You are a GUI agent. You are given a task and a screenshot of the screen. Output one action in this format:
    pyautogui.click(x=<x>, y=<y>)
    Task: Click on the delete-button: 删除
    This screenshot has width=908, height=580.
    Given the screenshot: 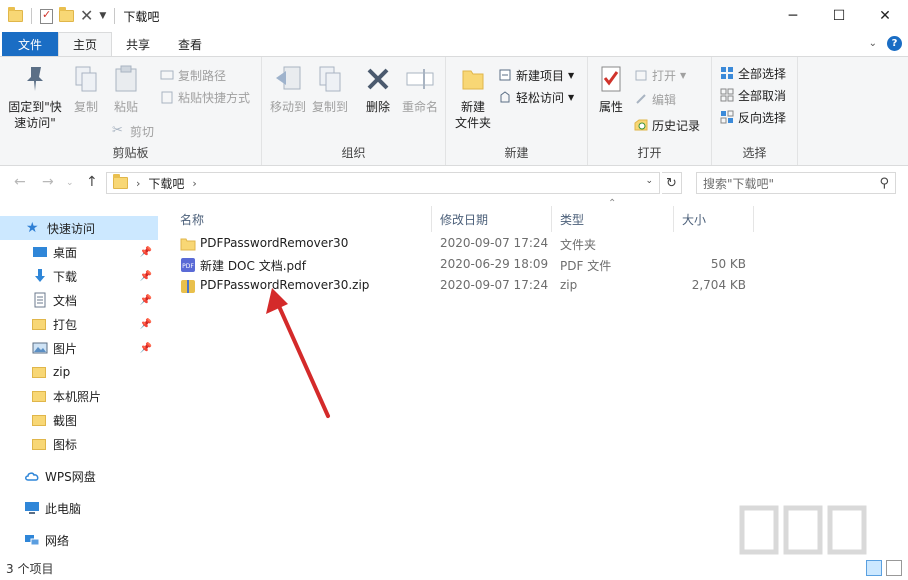 What is the action you would take?
    pyautogui.click(x=378, y=89)
    